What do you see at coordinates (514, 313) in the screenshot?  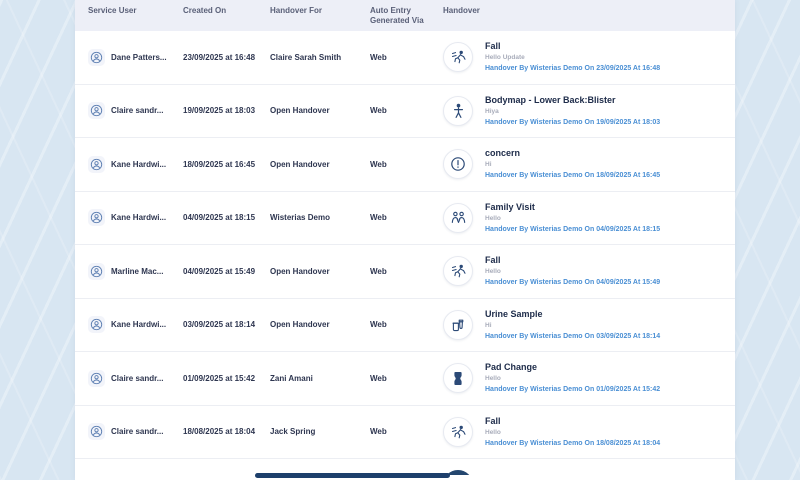 I see `handover-title: Urine Sample` at bounding box center [514, 313].